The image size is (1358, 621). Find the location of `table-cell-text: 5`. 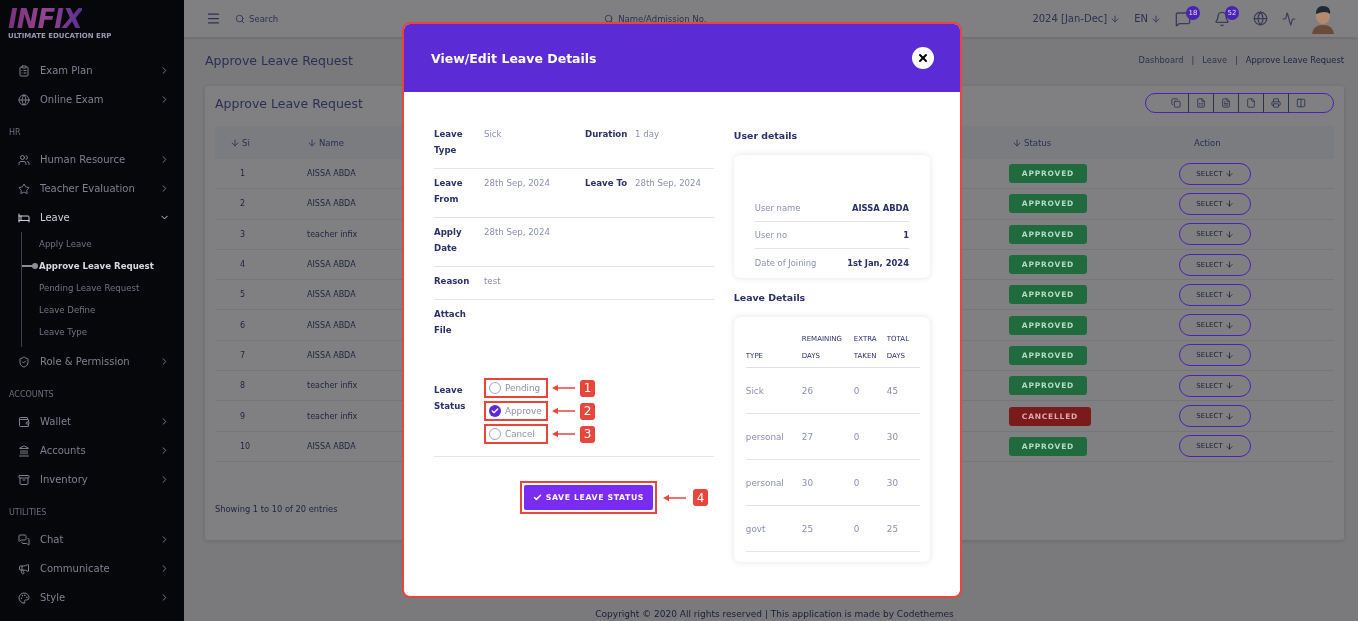

table-cell-text: 5 is located at coordinates (243, 295).